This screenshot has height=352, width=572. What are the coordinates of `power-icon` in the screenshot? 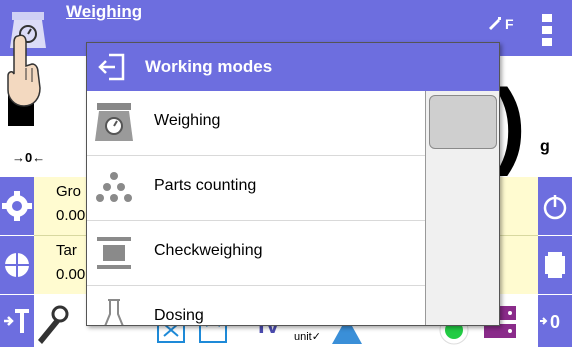 It's located at (555, 207).